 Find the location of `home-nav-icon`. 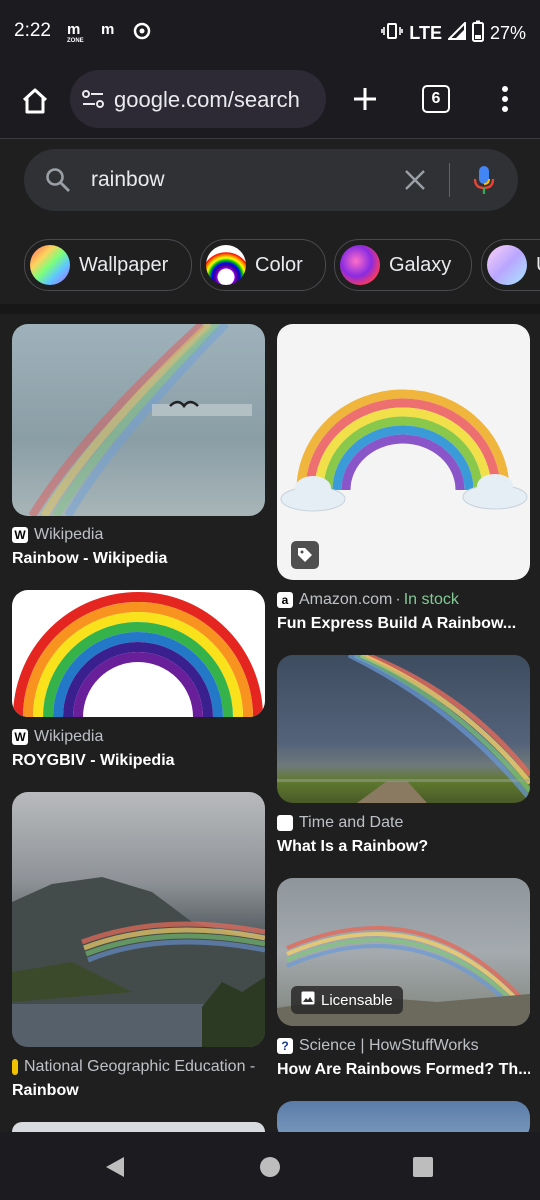

home-nav-icon is located at coordinates (270, 1167).